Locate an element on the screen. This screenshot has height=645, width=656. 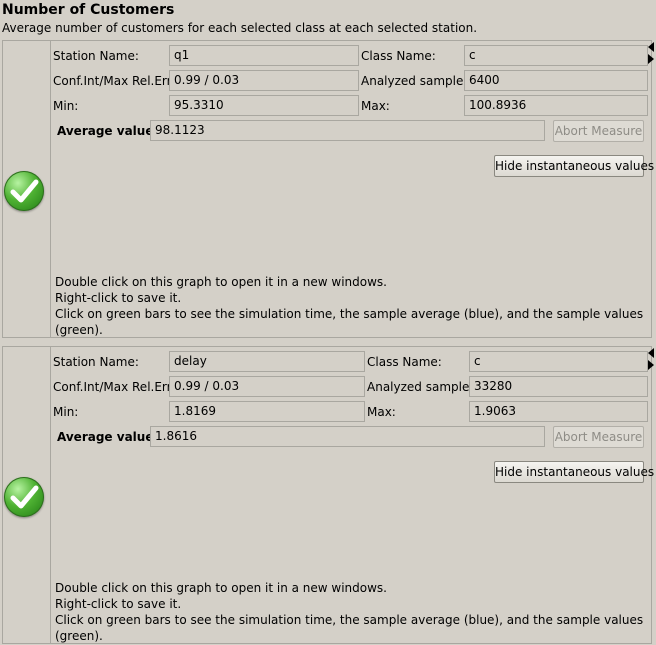
average-value-field: 1.8616 is located at coordinates (347, 436).